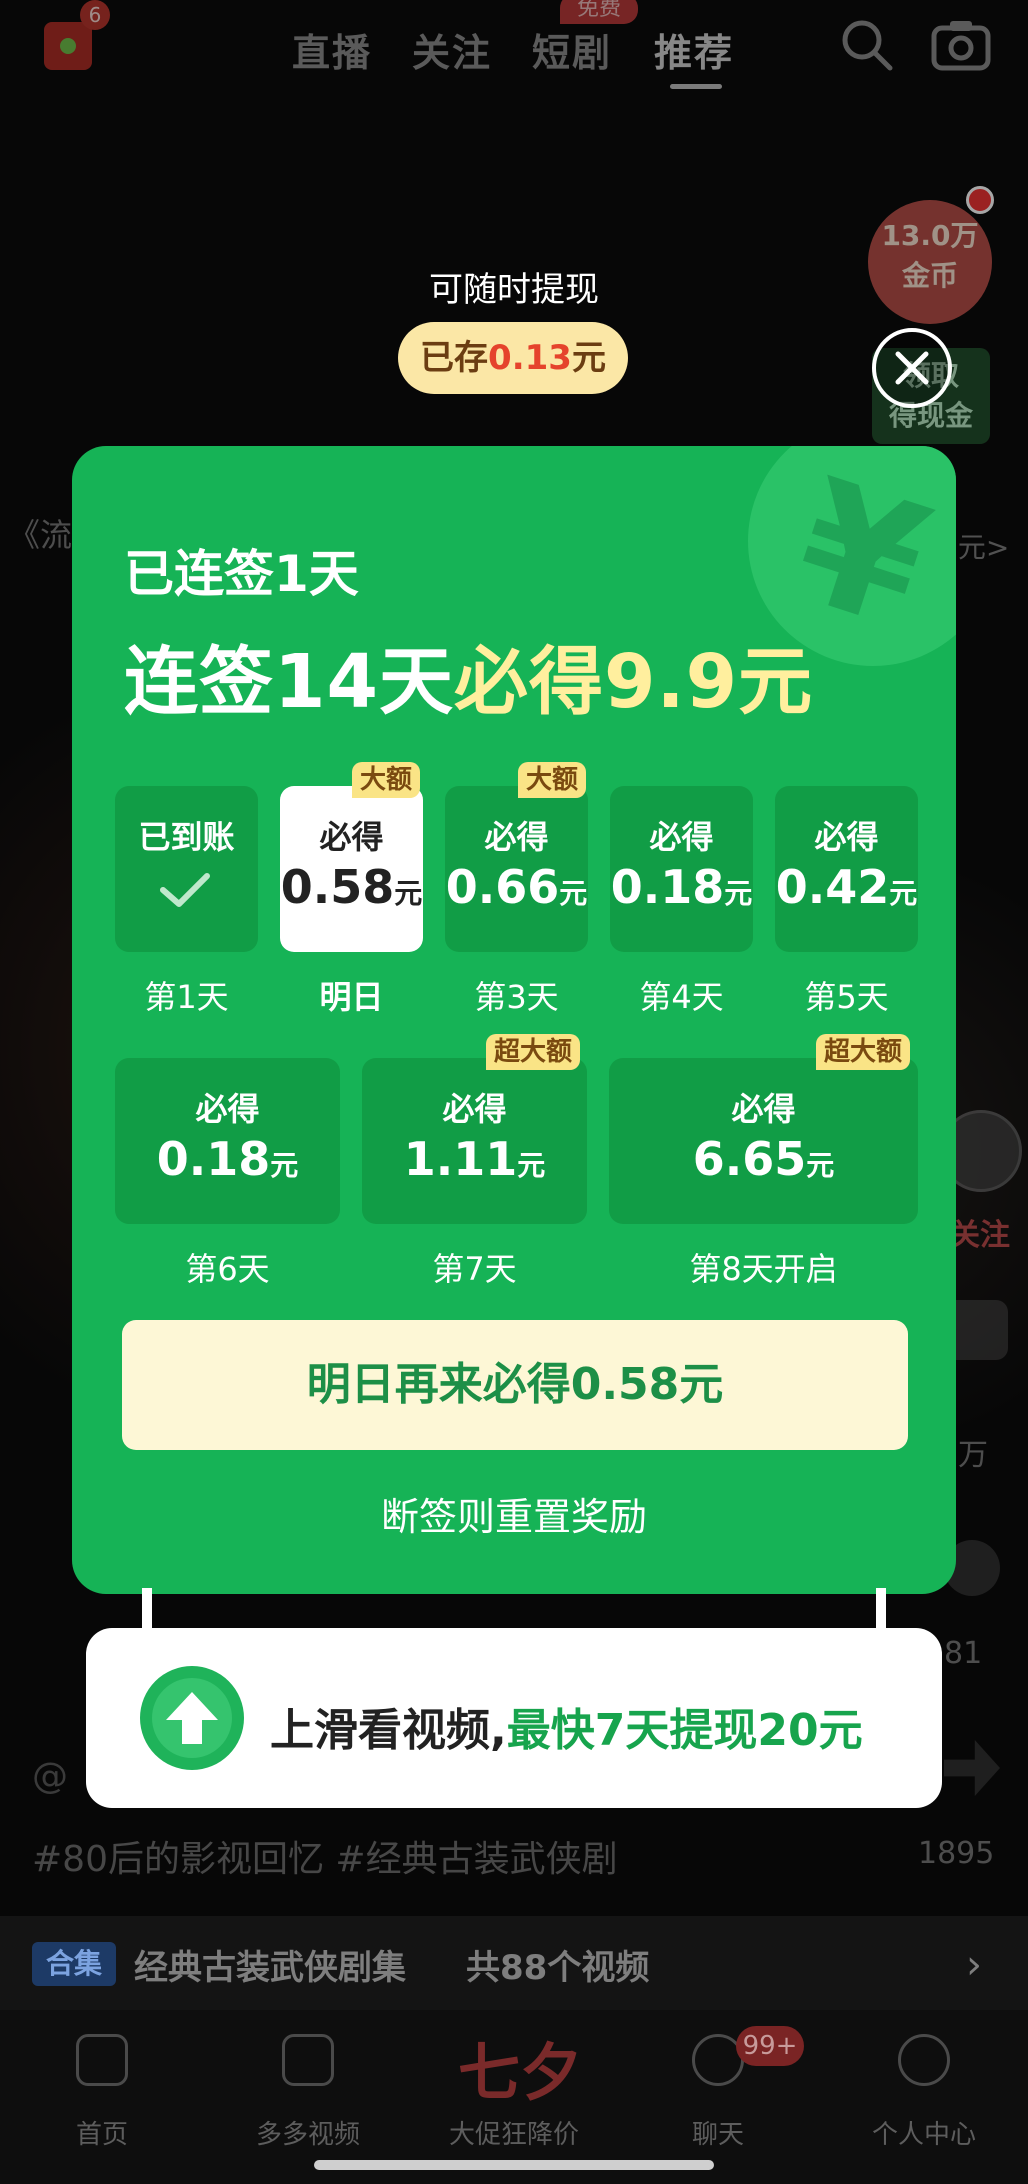 The height and width of the screenshot is (2184, 1028). Describe the element at coordinates (460, 1159) in the screenshot. I see `day-7-amount-value: 1.11` at that location.